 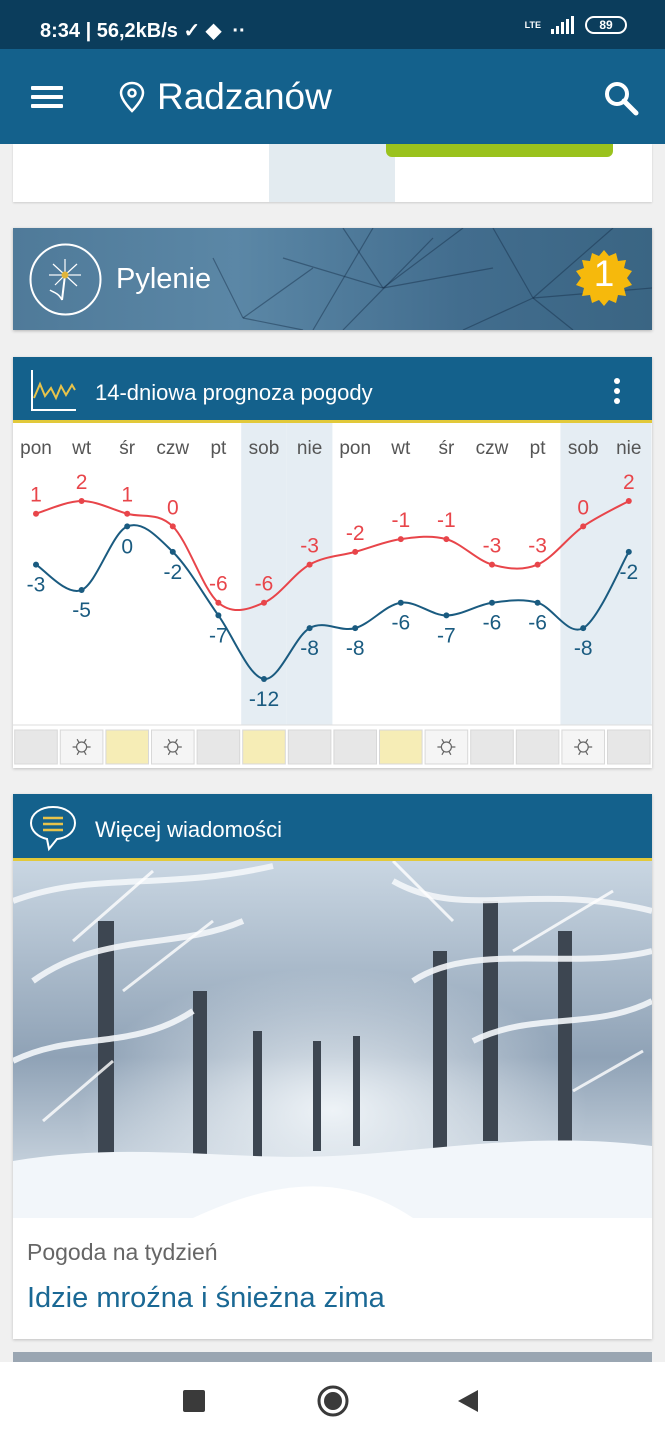 I want to click on high-temp-label: 1, so click(x=127, y=495).